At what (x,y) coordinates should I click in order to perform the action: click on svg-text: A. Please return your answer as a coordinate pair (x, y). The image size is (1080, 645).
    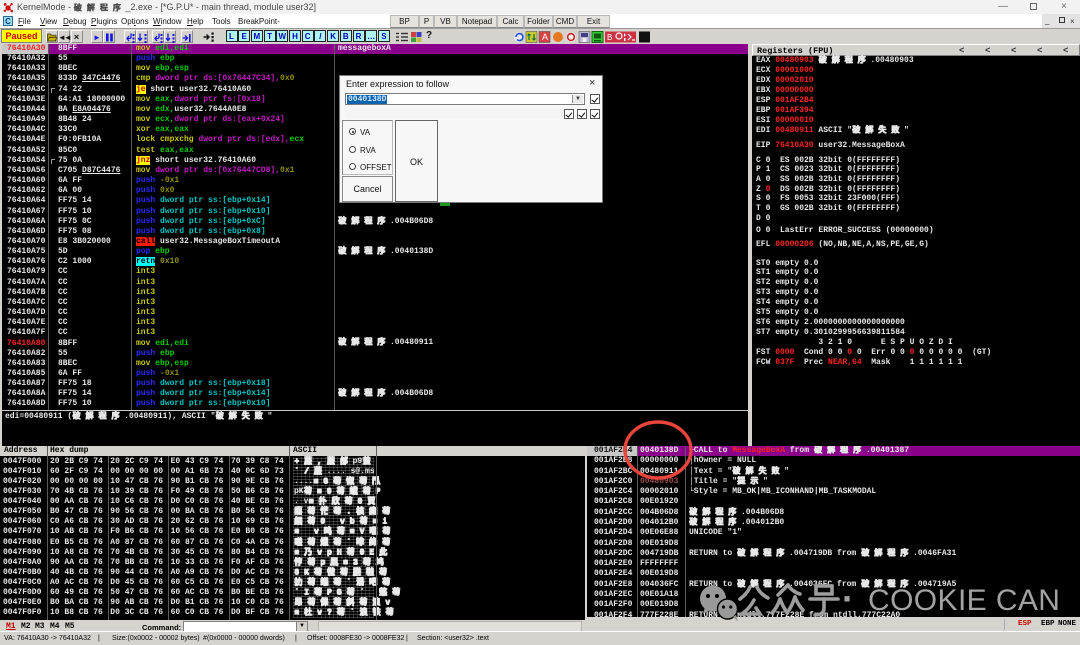
    Looking at the image, I should click on (545, 37).